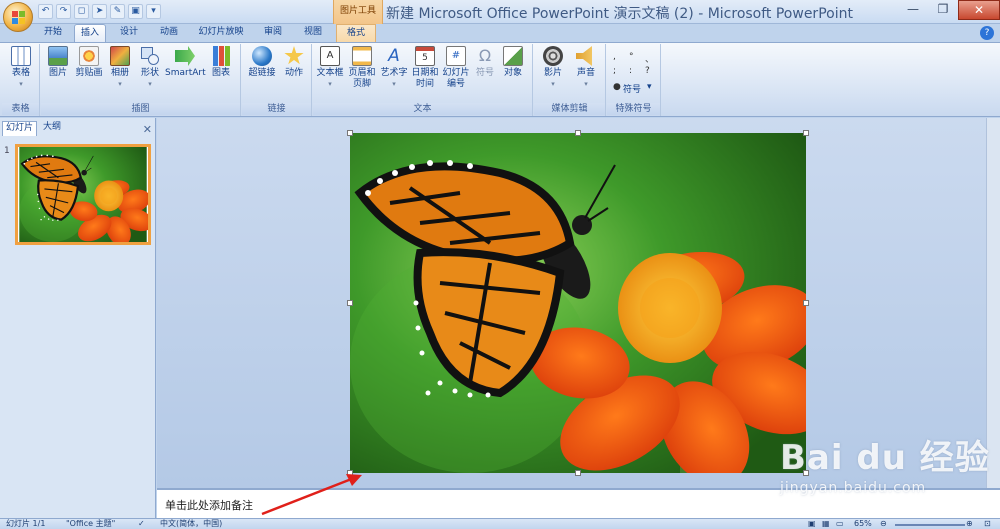 The height and width of the screenshot is (529, 1000). I want to click on resize-handle-left, so click(350, 303).